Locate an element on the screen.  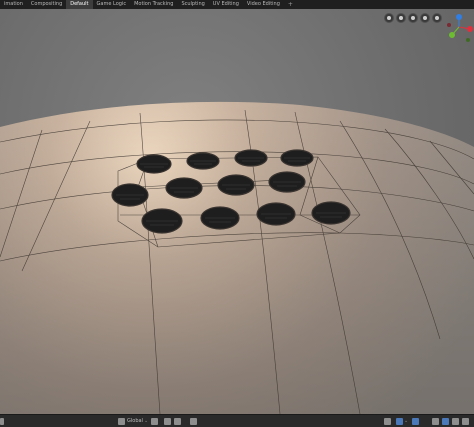
tab-video-editing: Video Editing is located at coordinates (263, 4).